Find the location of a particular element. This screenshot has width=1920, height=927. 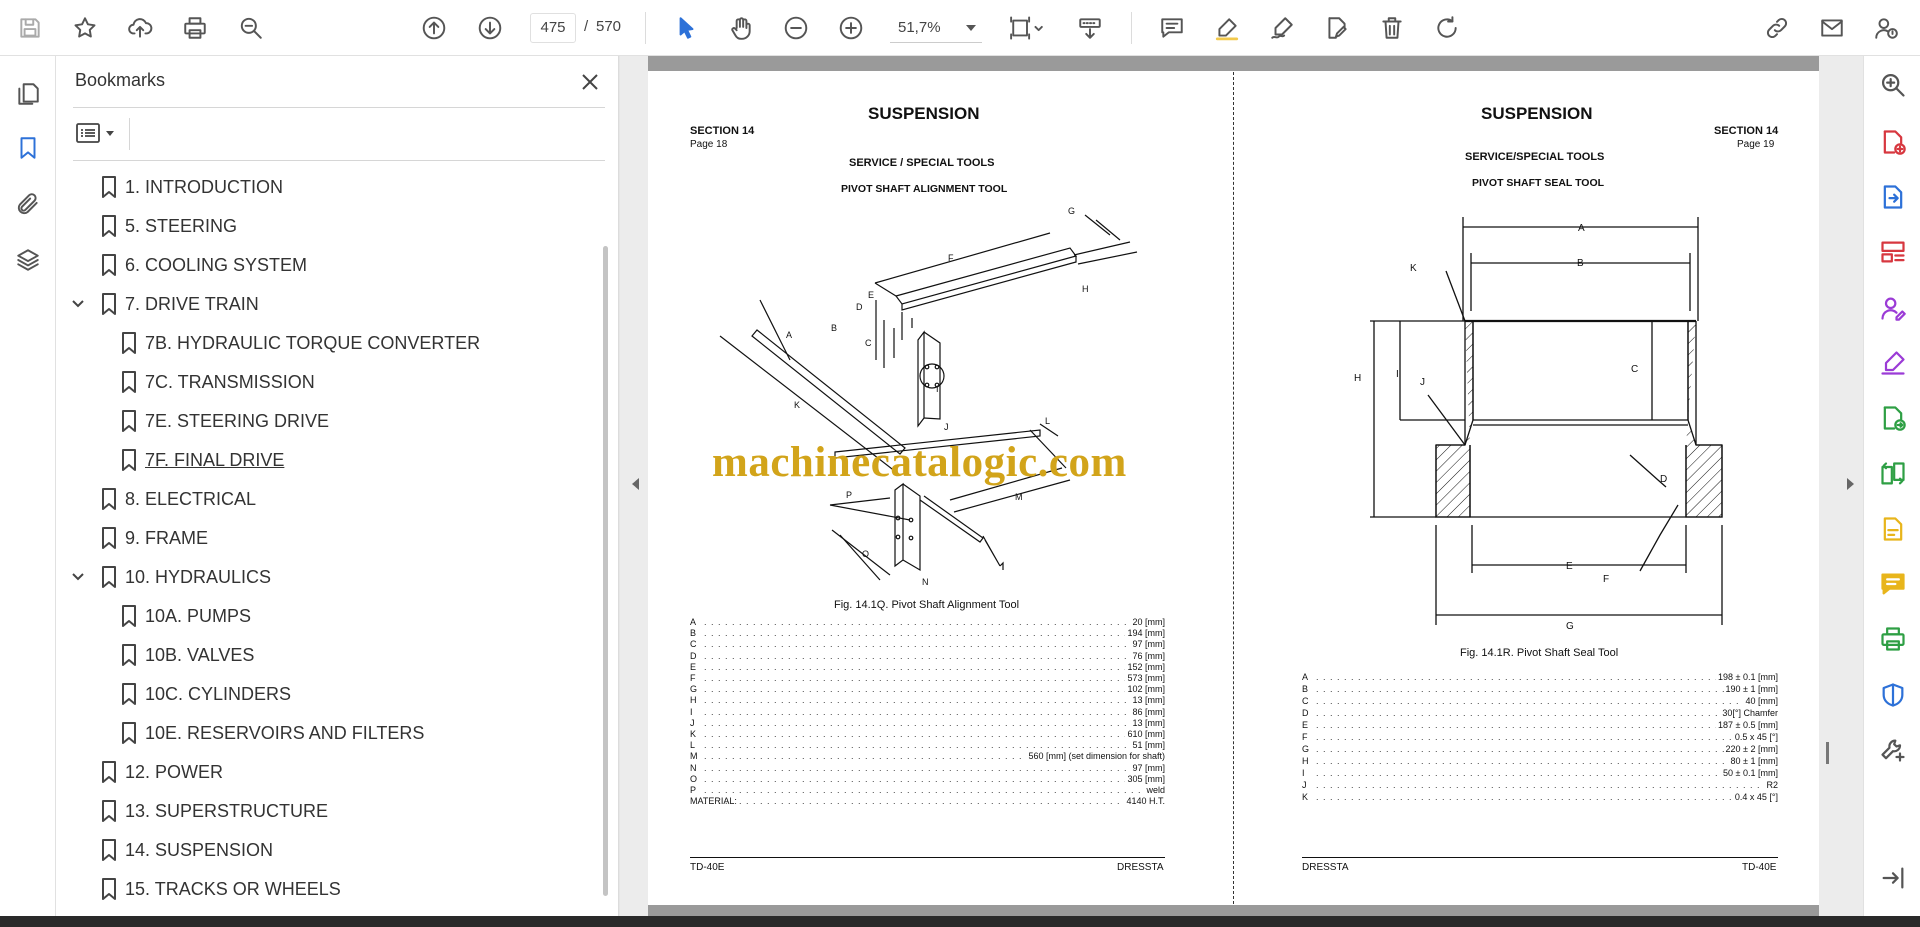

bookmark-item: 13. SUPERSTRUCTURE is located at coordinates (328, 811).